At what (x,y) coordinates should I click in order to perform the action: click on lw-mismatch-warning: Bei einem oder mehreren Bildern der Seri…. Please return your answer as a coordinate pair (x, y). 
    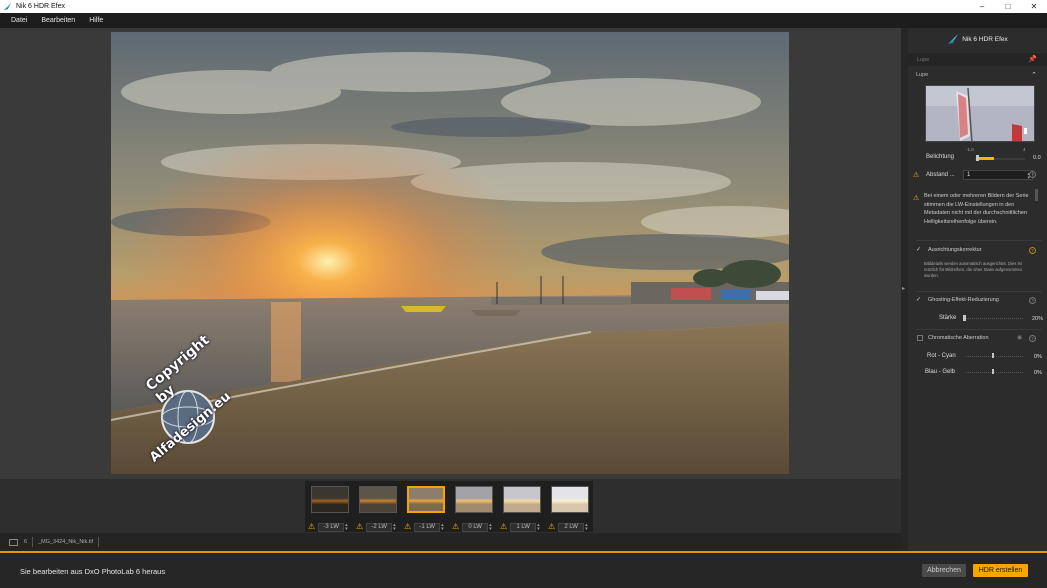
    Looking at the image, I should click on (976, 209).